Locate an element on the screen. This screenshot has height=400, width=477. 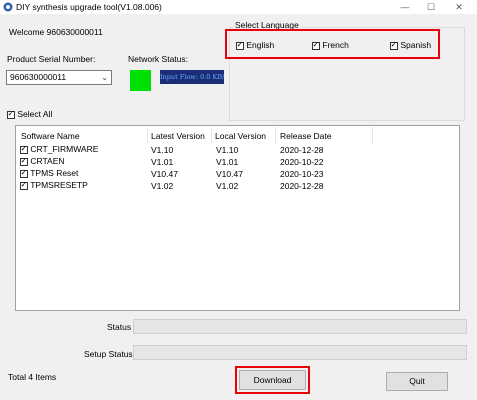
serial-number-dropdown: 960630000011 ⌄ is located at coordinates (59, 77).